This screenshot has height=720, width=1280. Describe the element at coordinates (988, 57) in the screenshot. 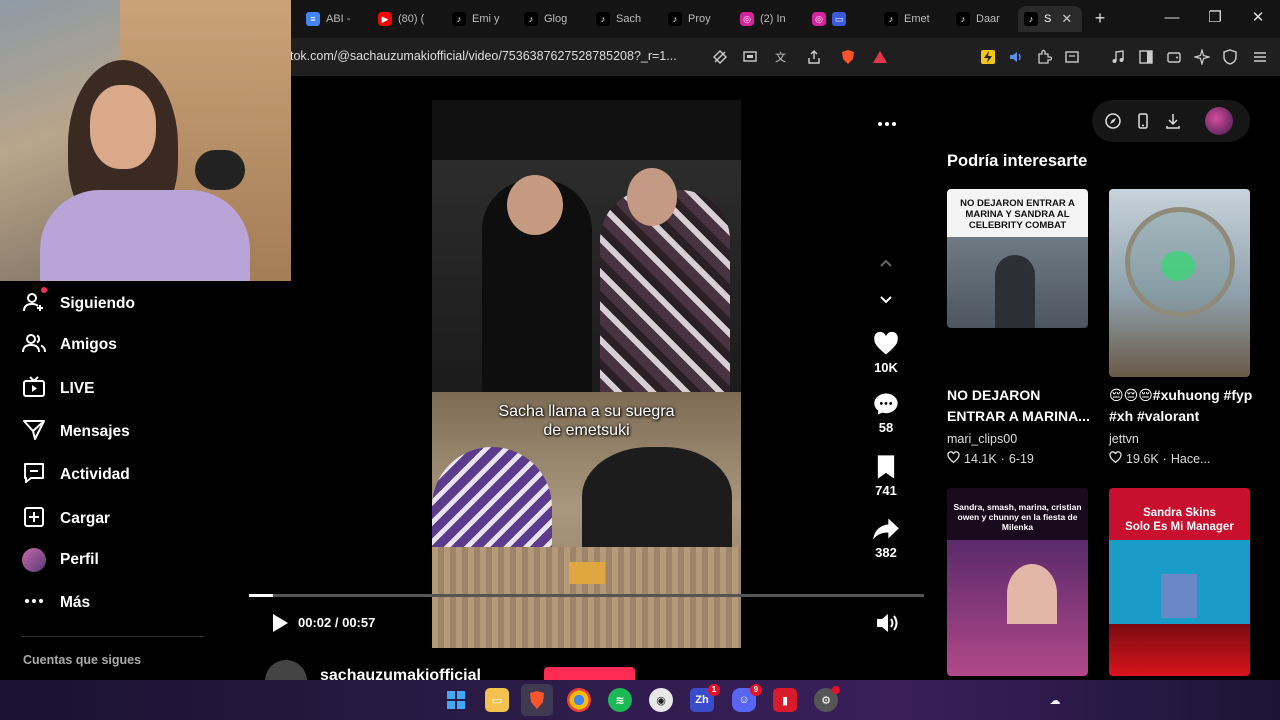

I see `extension-bolt-icon` at that location.